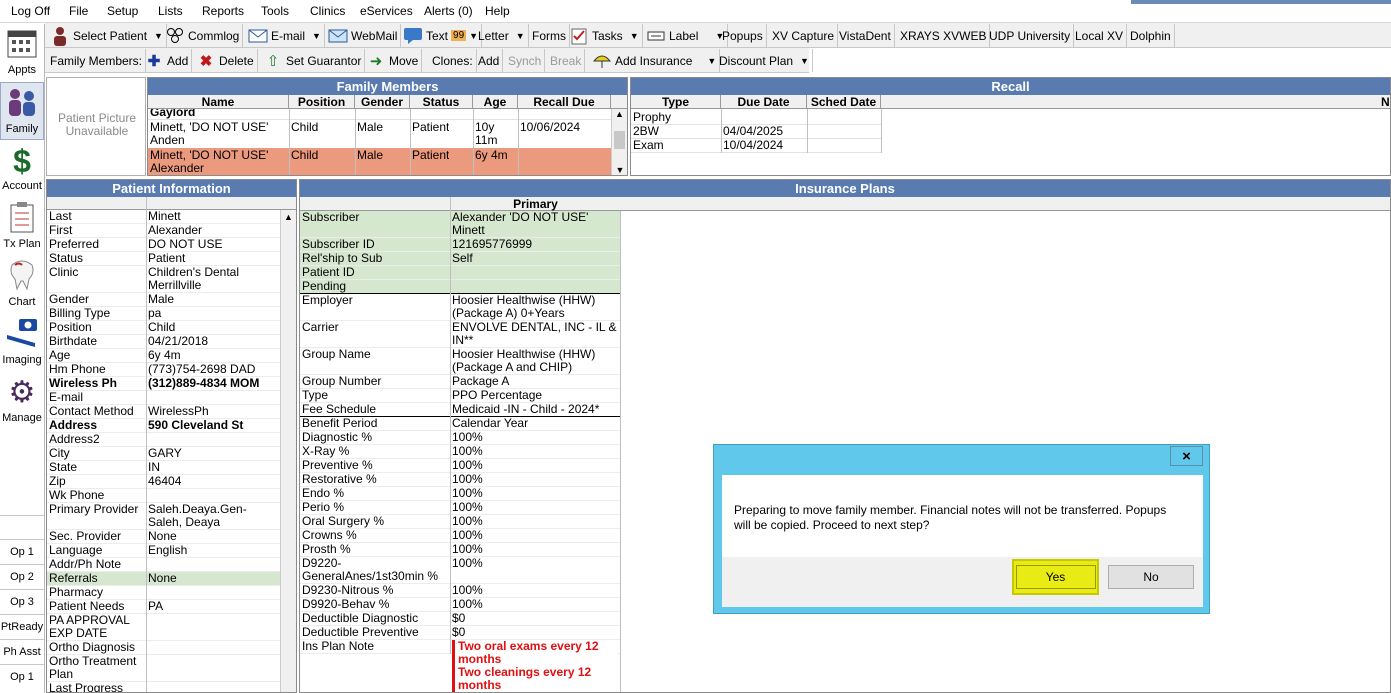 This screenshot has width=1391, height=693. Describe the element at coordinates (382, 102) in the screenshot. I see `col-gender: Gender` at that location.